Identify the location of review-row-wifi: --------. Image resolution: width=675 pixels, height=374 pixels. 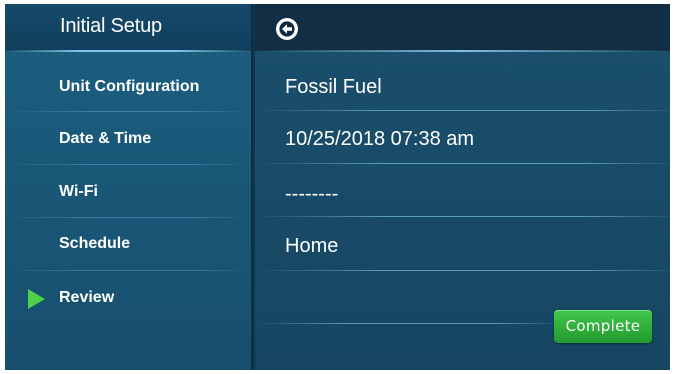
(462, 193).